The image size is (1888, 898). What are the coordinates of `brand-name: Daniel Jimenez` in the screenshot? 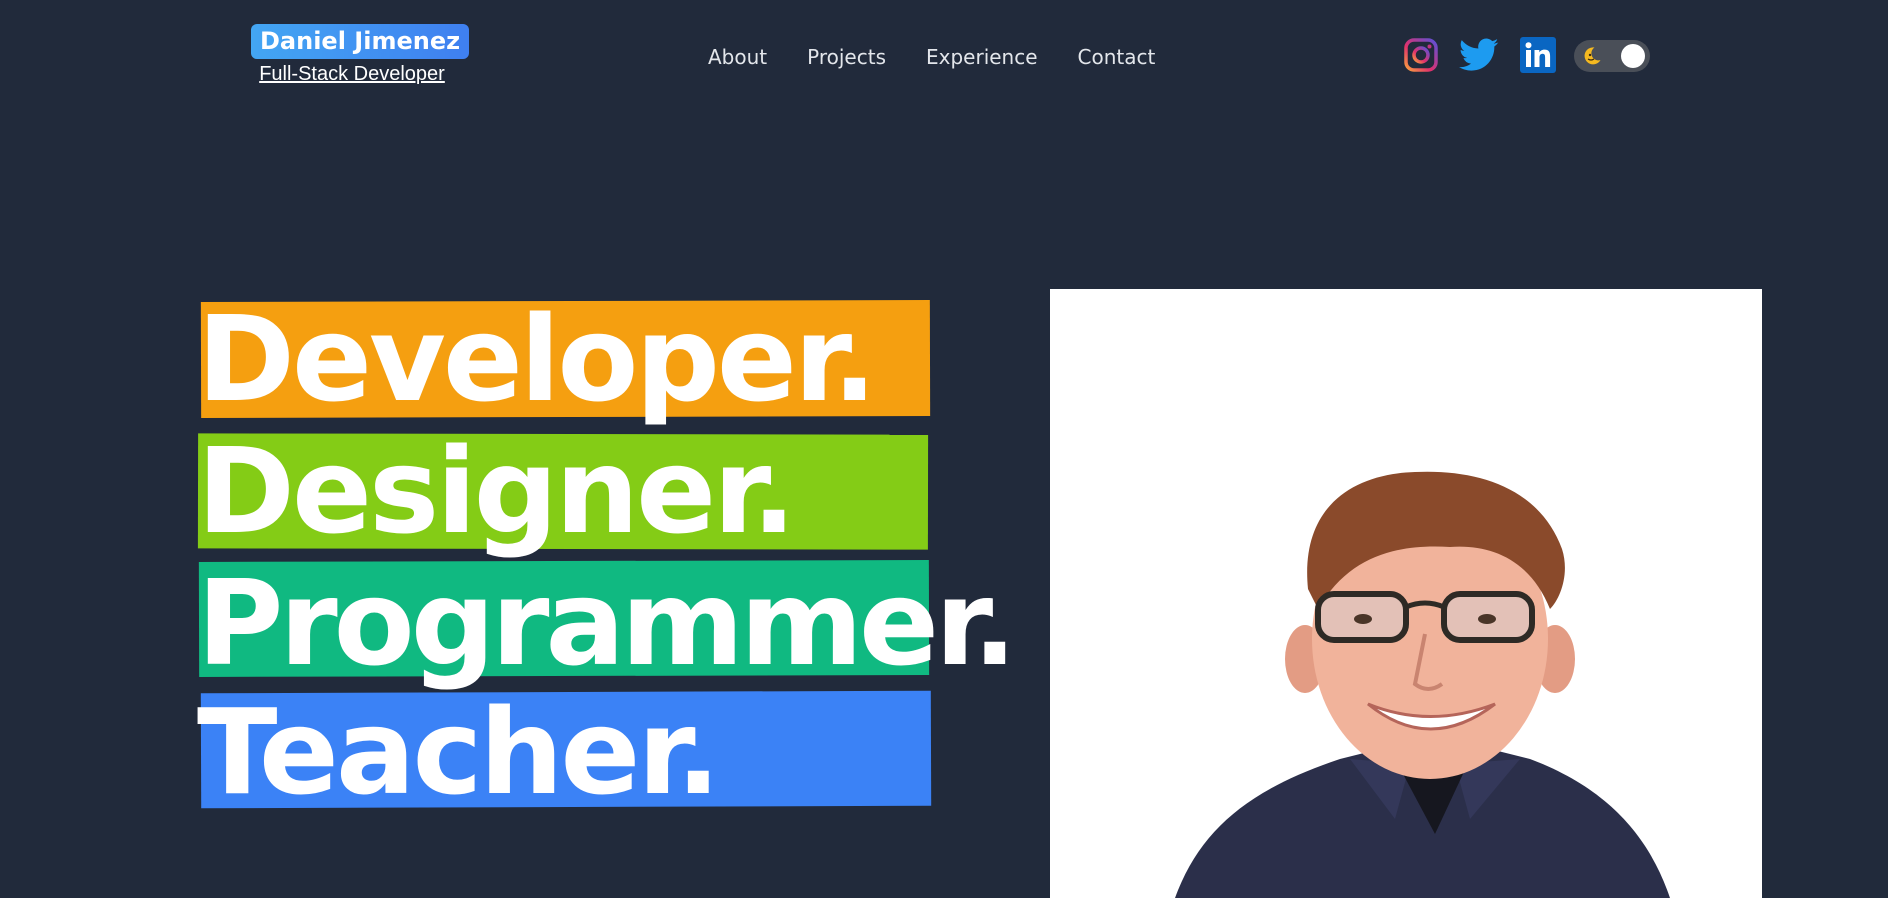 It's located at (360, 41).